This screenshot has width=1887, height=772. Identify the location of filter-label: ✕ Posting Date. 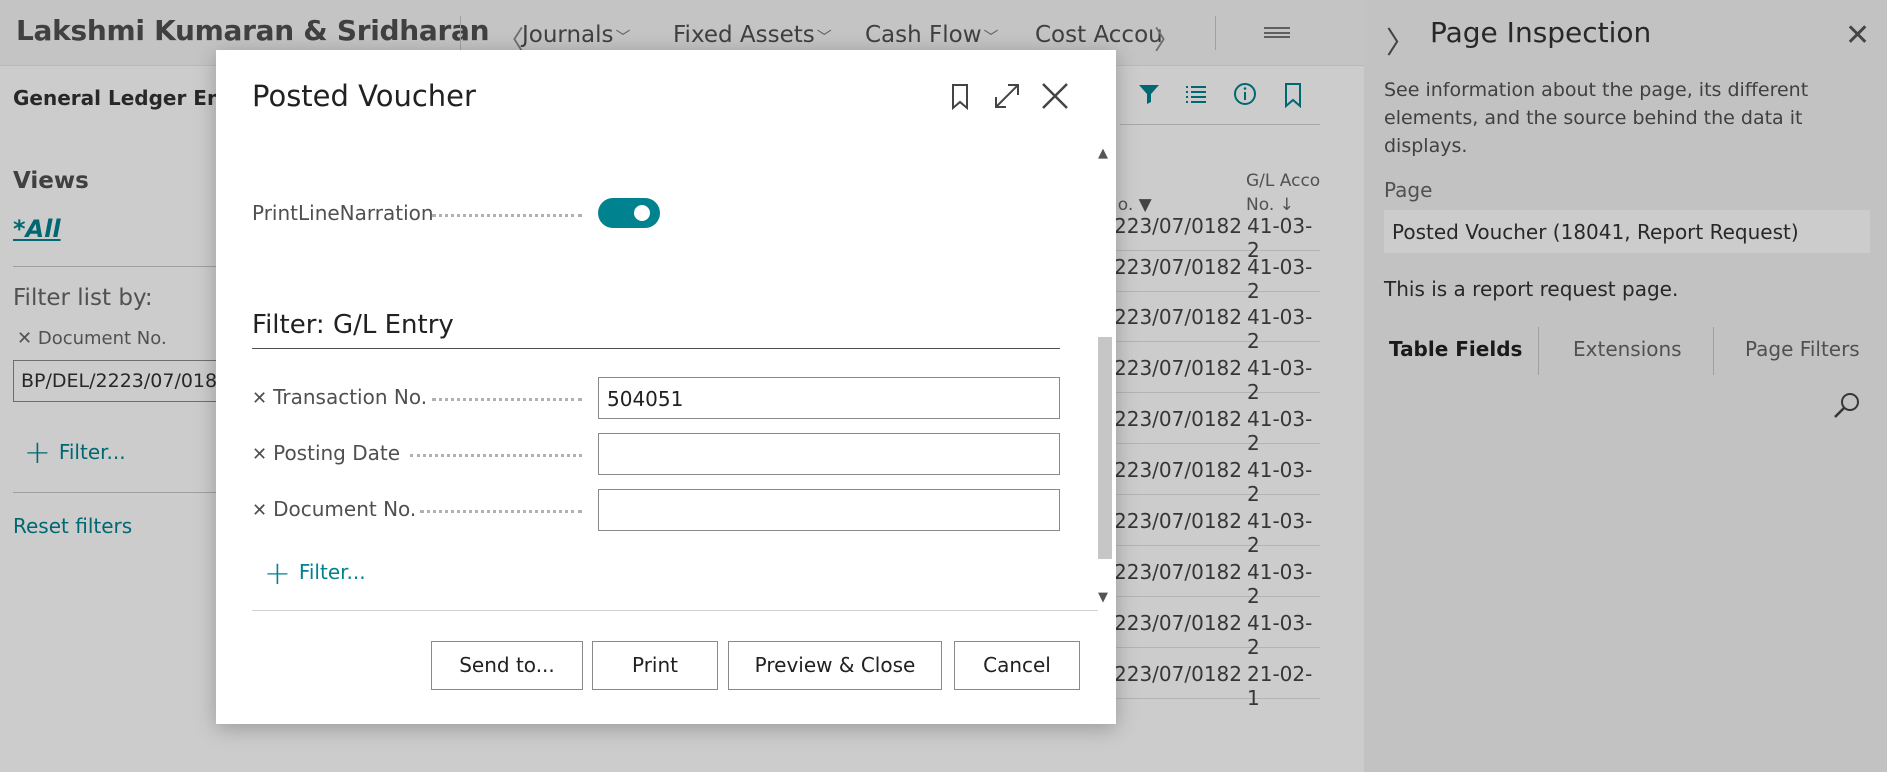
(326, 453).